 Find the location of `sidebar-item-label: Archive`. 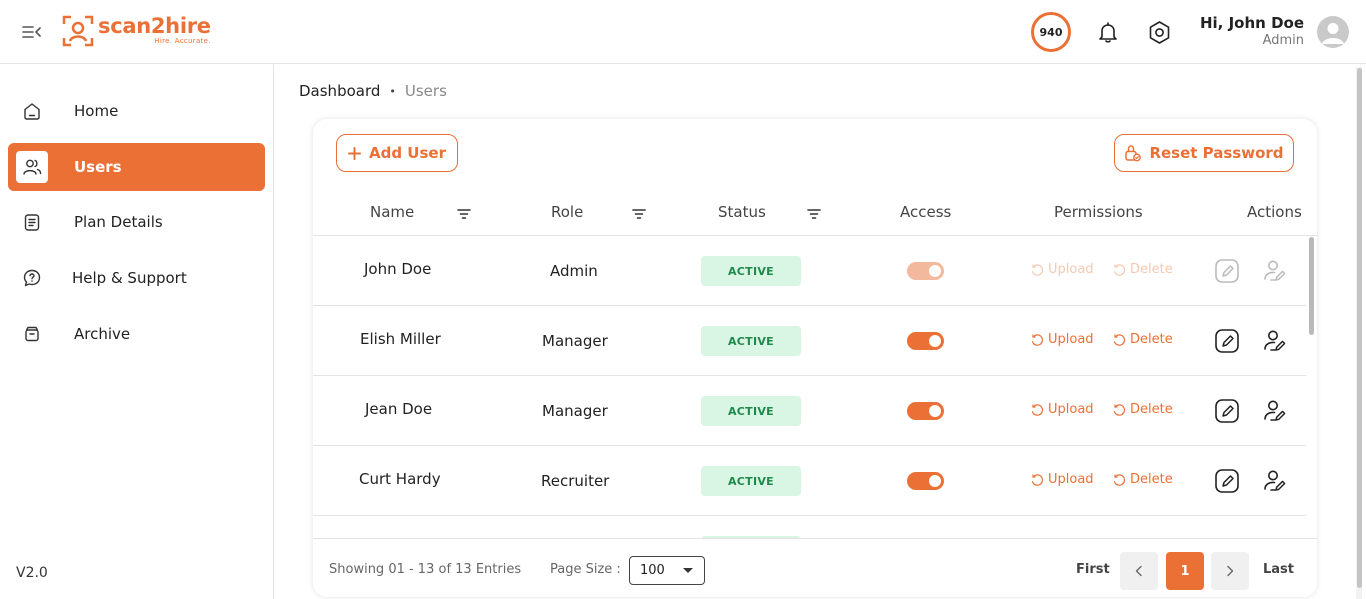

sidebar-item-label: Archive is located at coordinates (102, 334).